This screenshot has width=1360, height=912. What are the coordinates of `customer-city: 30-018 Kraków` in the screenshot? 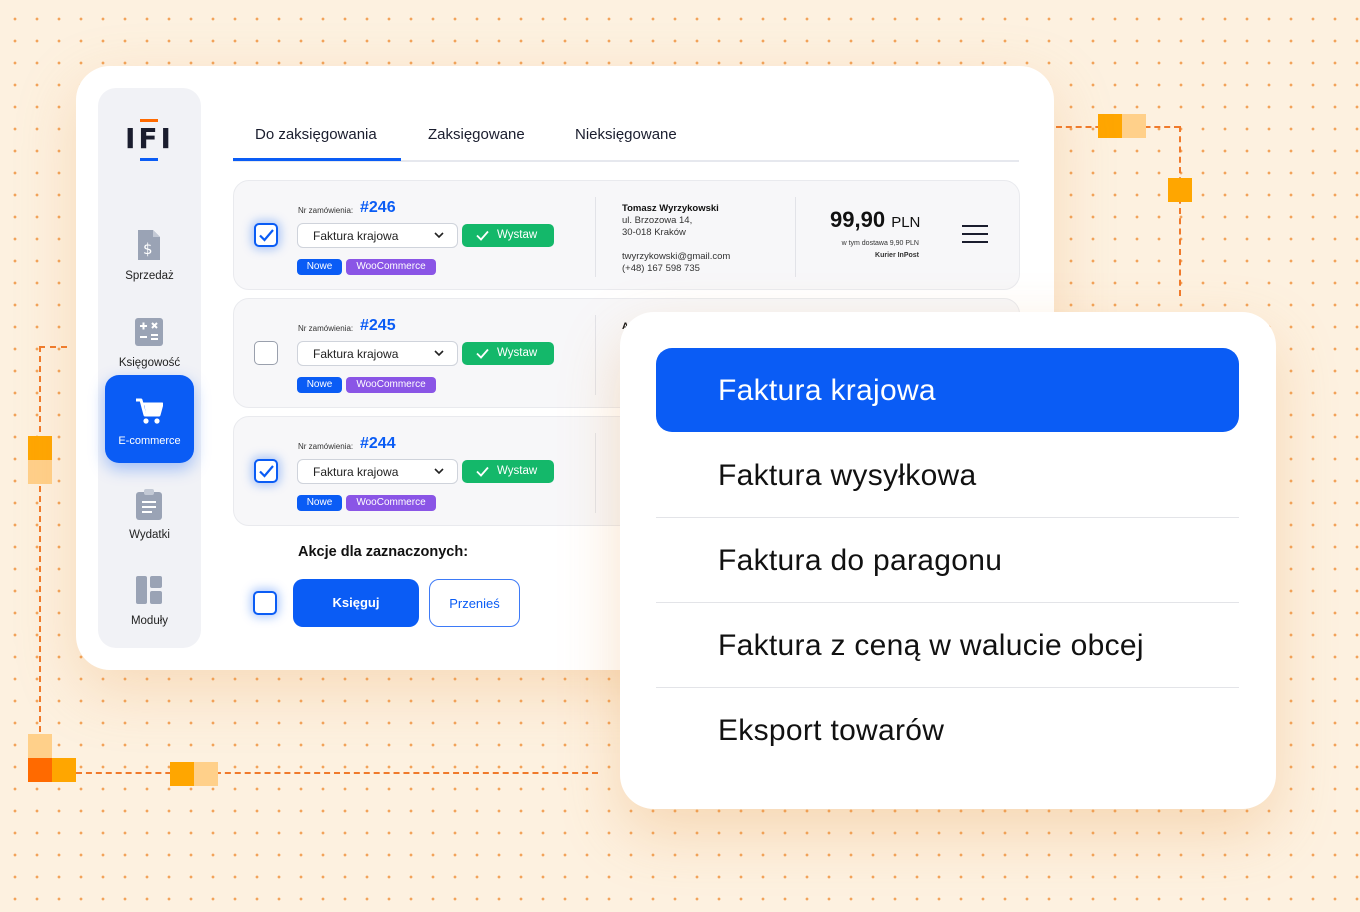 It's located at (654, 232).